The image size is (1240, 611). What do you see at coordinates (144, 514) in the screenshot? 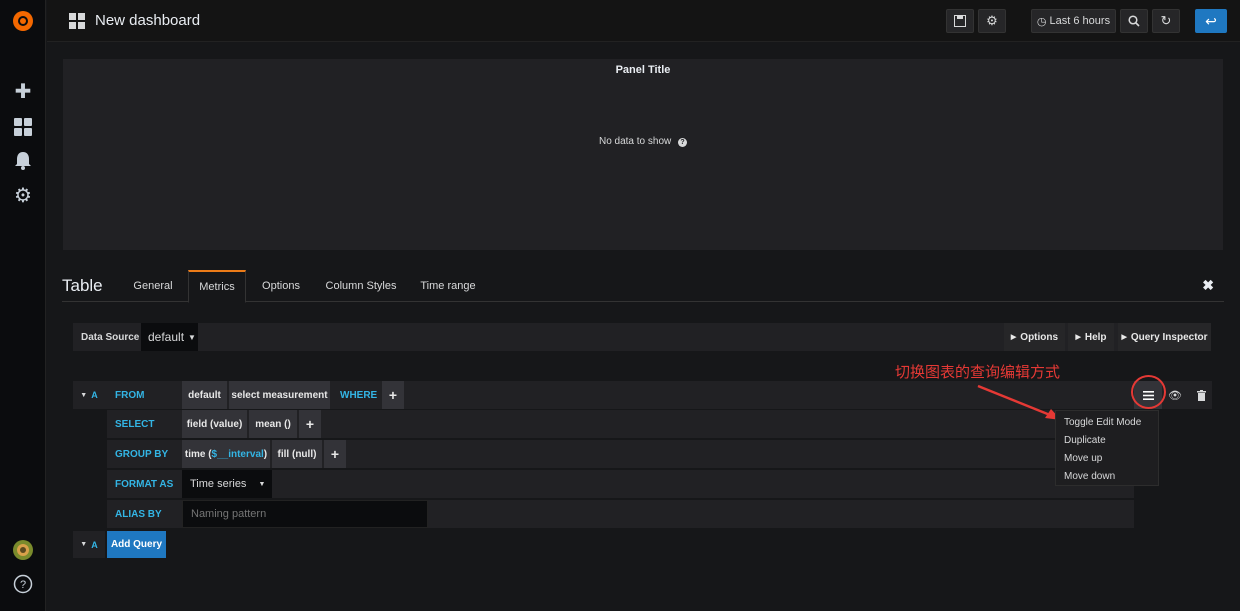
I see `alias-keyword: ALIAS BY` at bounding box center [144, 514].